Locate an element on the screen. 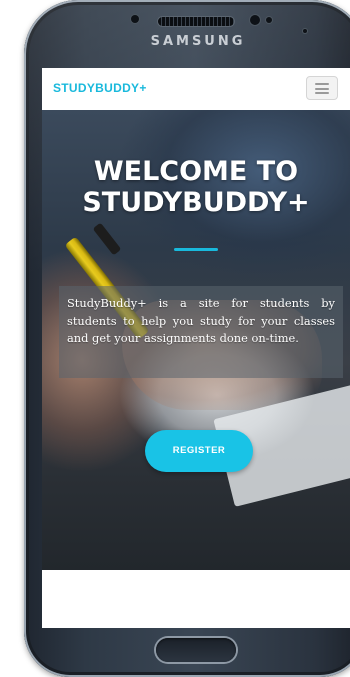 This screenshot has height=677, width=350. device-brand-label: SAMSUNG is located at coordinates (198, 41).